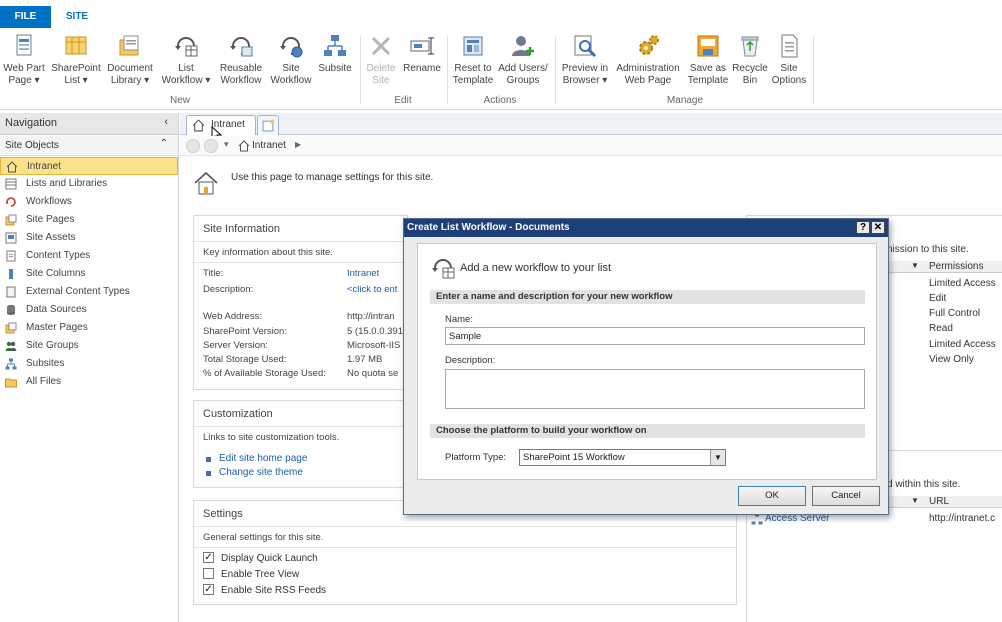  What do you see at coordinates (585, 46) in the screenshot?
I see `preview-icon` at bounding box center [585, 46].